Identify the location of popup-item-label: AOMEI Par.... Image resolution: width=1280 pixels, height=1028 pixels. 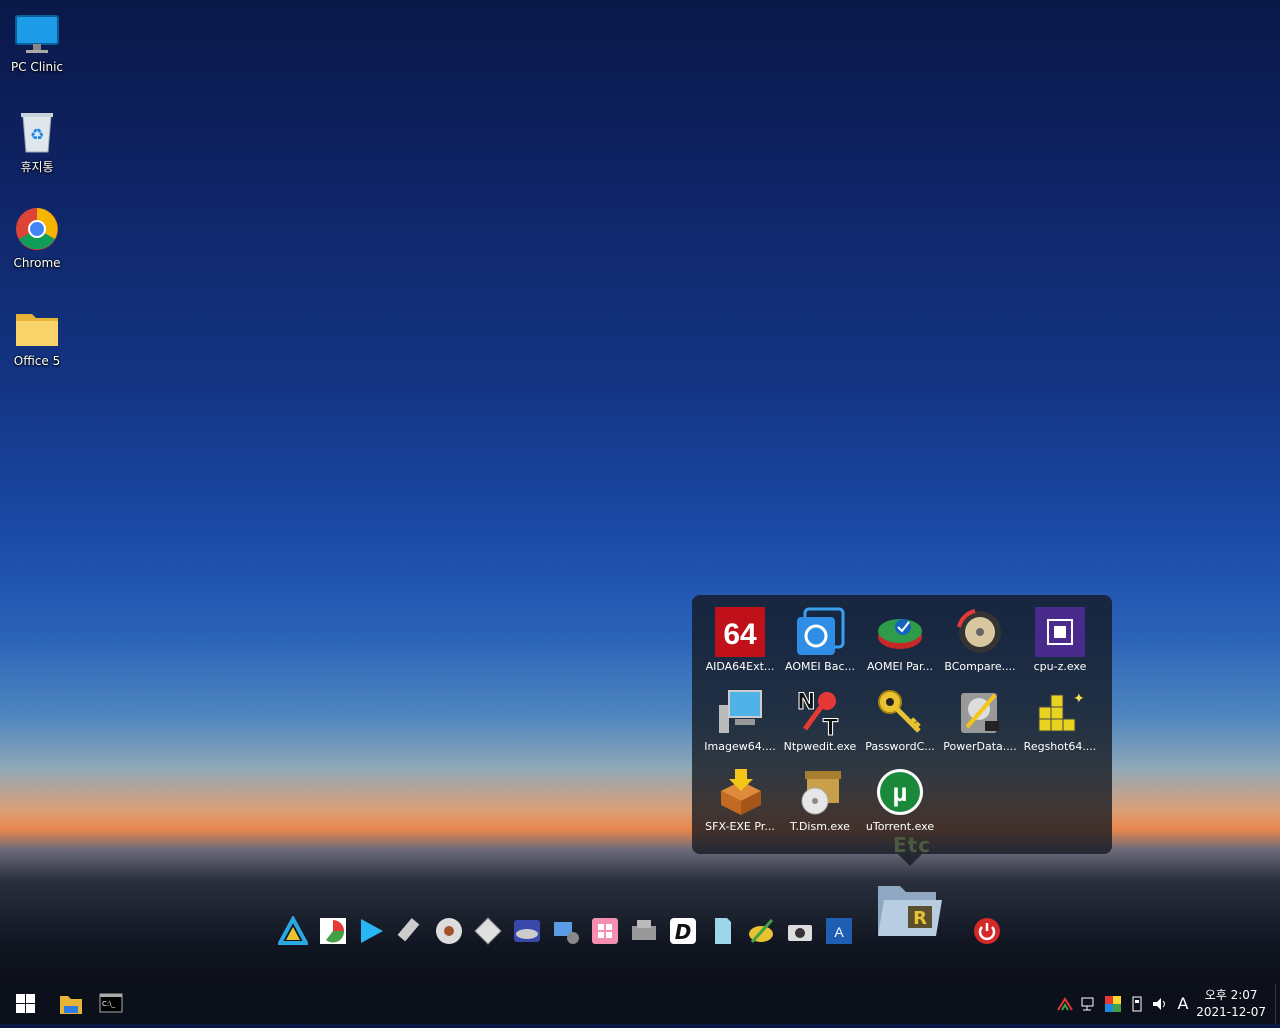
(900, 666).